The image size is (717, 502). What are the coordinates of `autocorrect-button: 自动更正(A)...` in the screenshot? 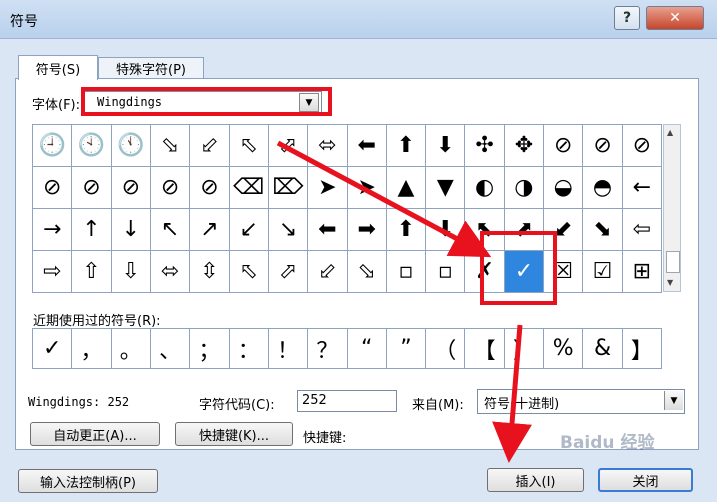 It's located at (95, 434).